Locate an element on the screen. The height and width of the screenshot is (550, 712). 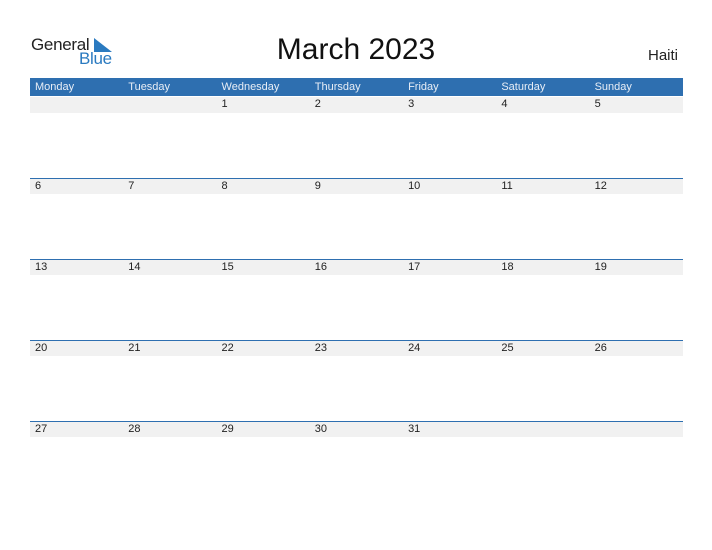
weekday-tuesday: Tuesday is located at coordinates (149, 87).